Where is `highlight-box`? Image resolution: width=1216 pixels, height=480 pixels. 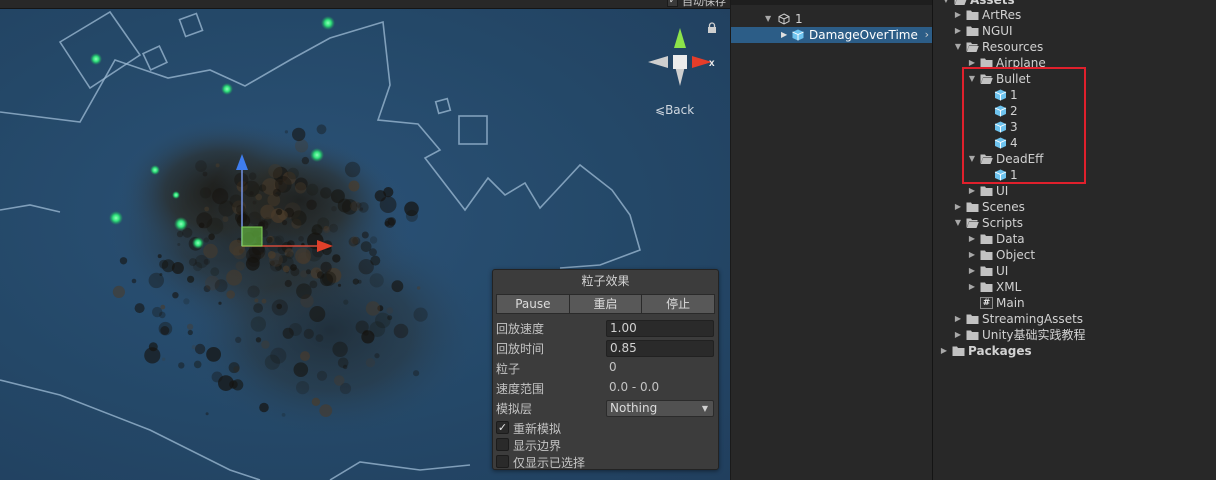 highlight-box is located at coordinates (1024, 125).